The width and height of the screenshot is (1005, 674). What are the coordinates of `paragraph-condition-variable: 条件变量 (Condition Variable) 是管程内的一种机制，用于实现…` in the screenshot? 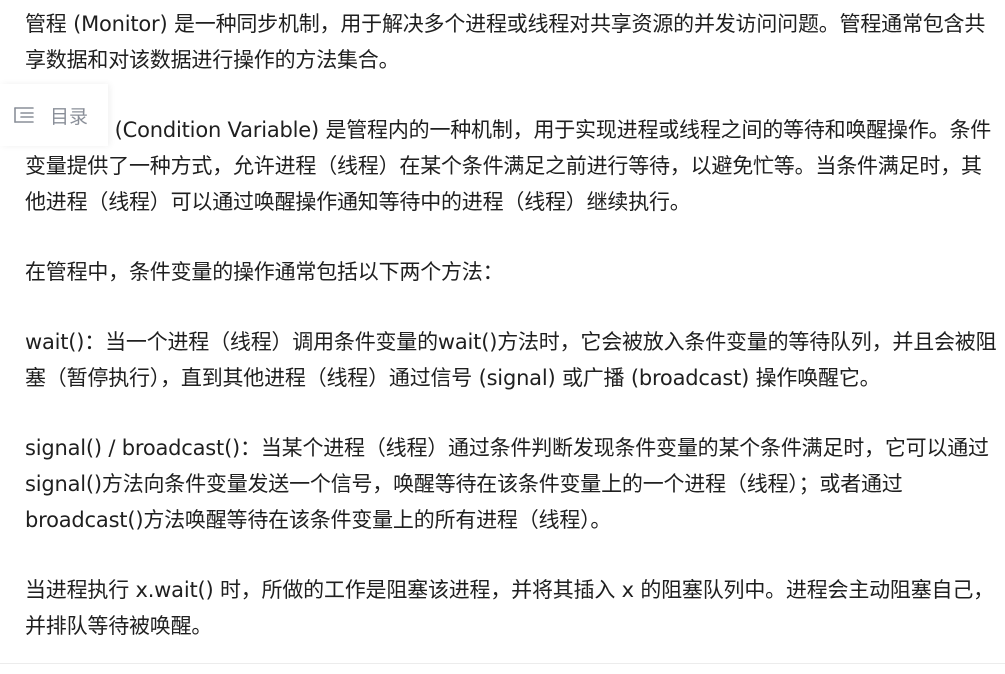 It's located at (508, 166).